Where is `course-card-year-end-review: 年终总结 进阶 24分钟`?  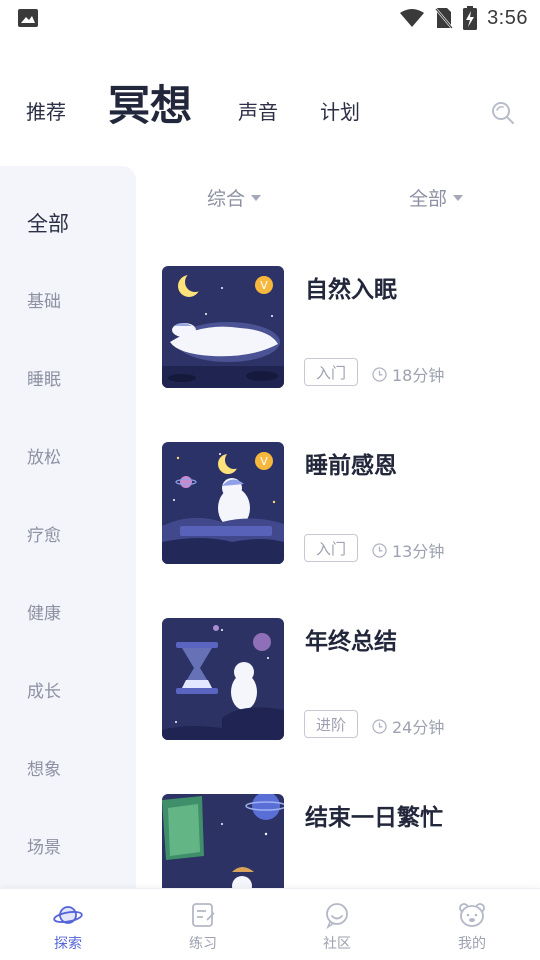 course-card-year-end-review: 年终总结 进阶 24分钟 is located at coordinates (342, 680).